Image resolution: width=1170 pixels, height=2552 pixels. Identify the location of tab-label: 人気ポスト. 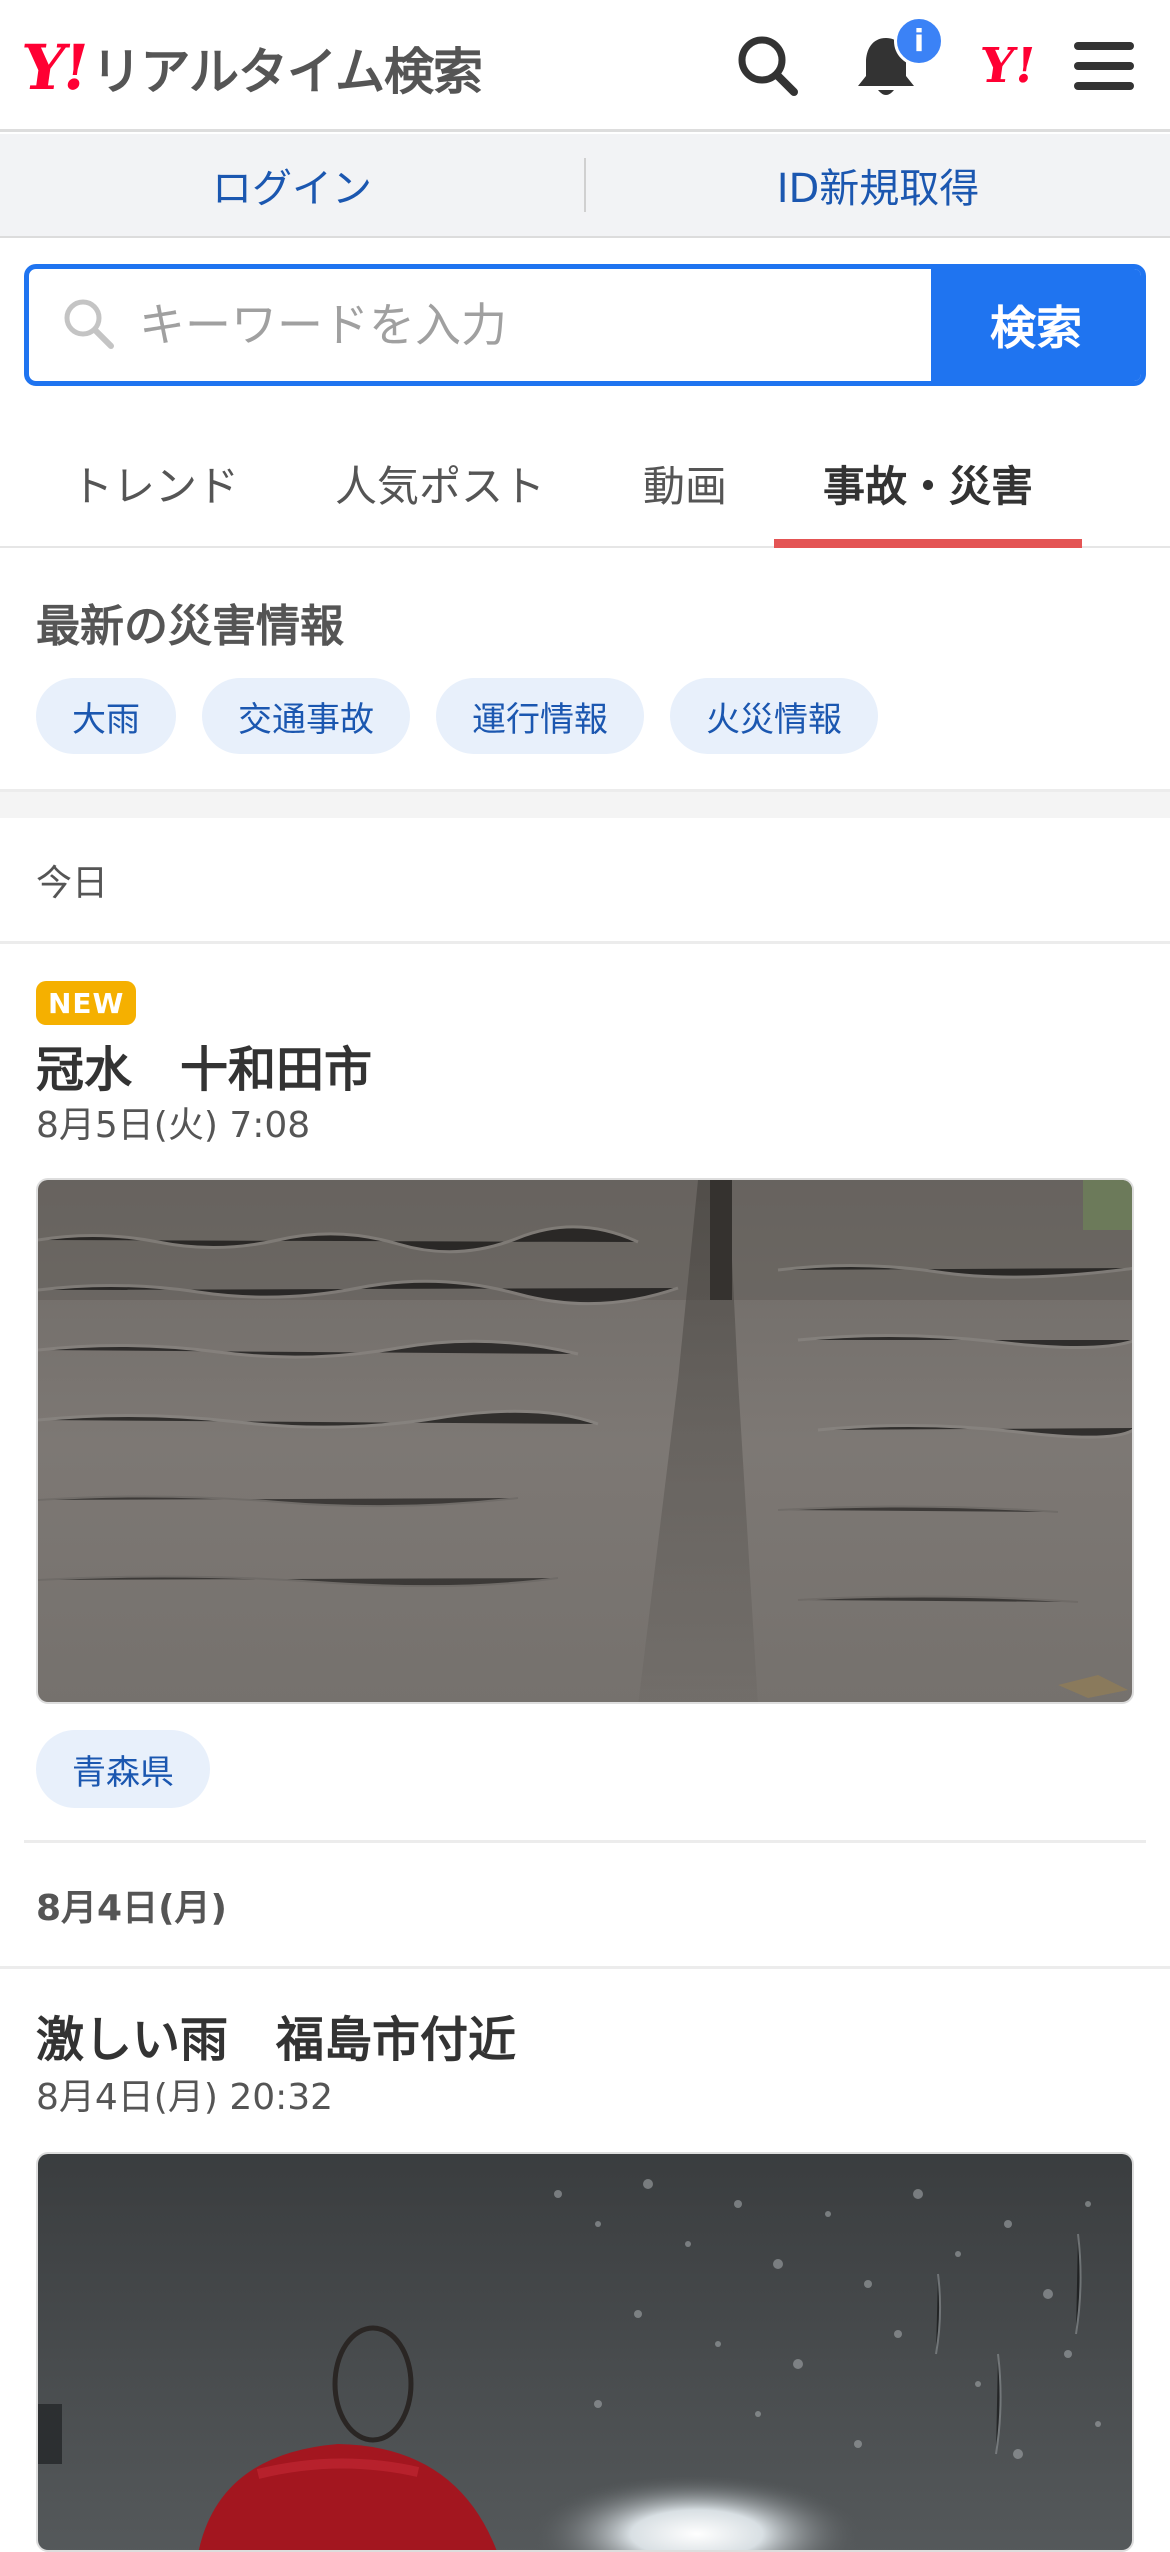
(439, 486).